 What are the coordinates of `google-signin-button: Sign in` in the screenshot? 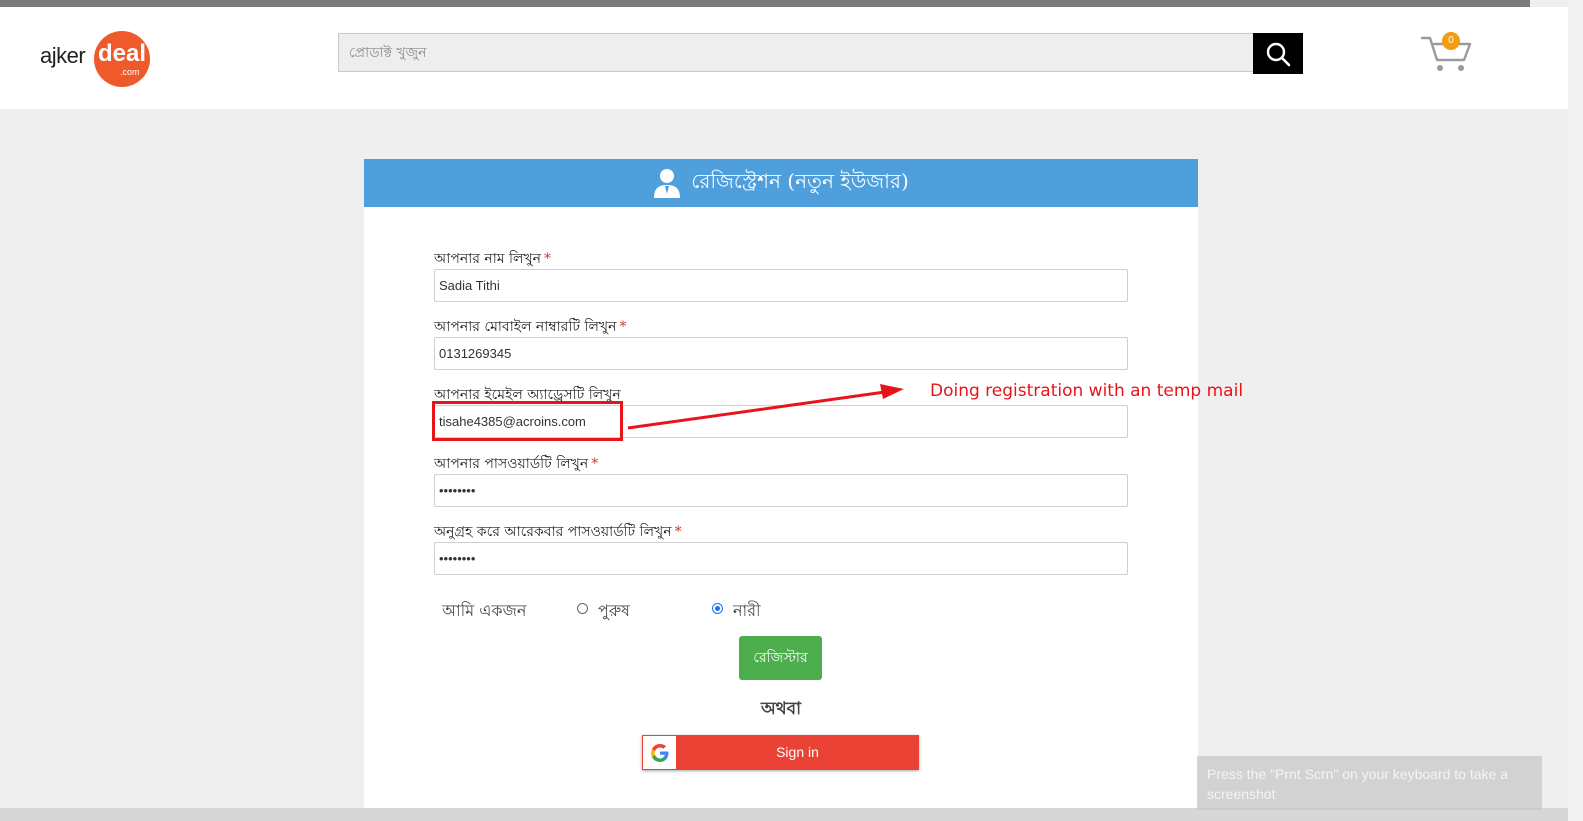 It's located at (780, 752).